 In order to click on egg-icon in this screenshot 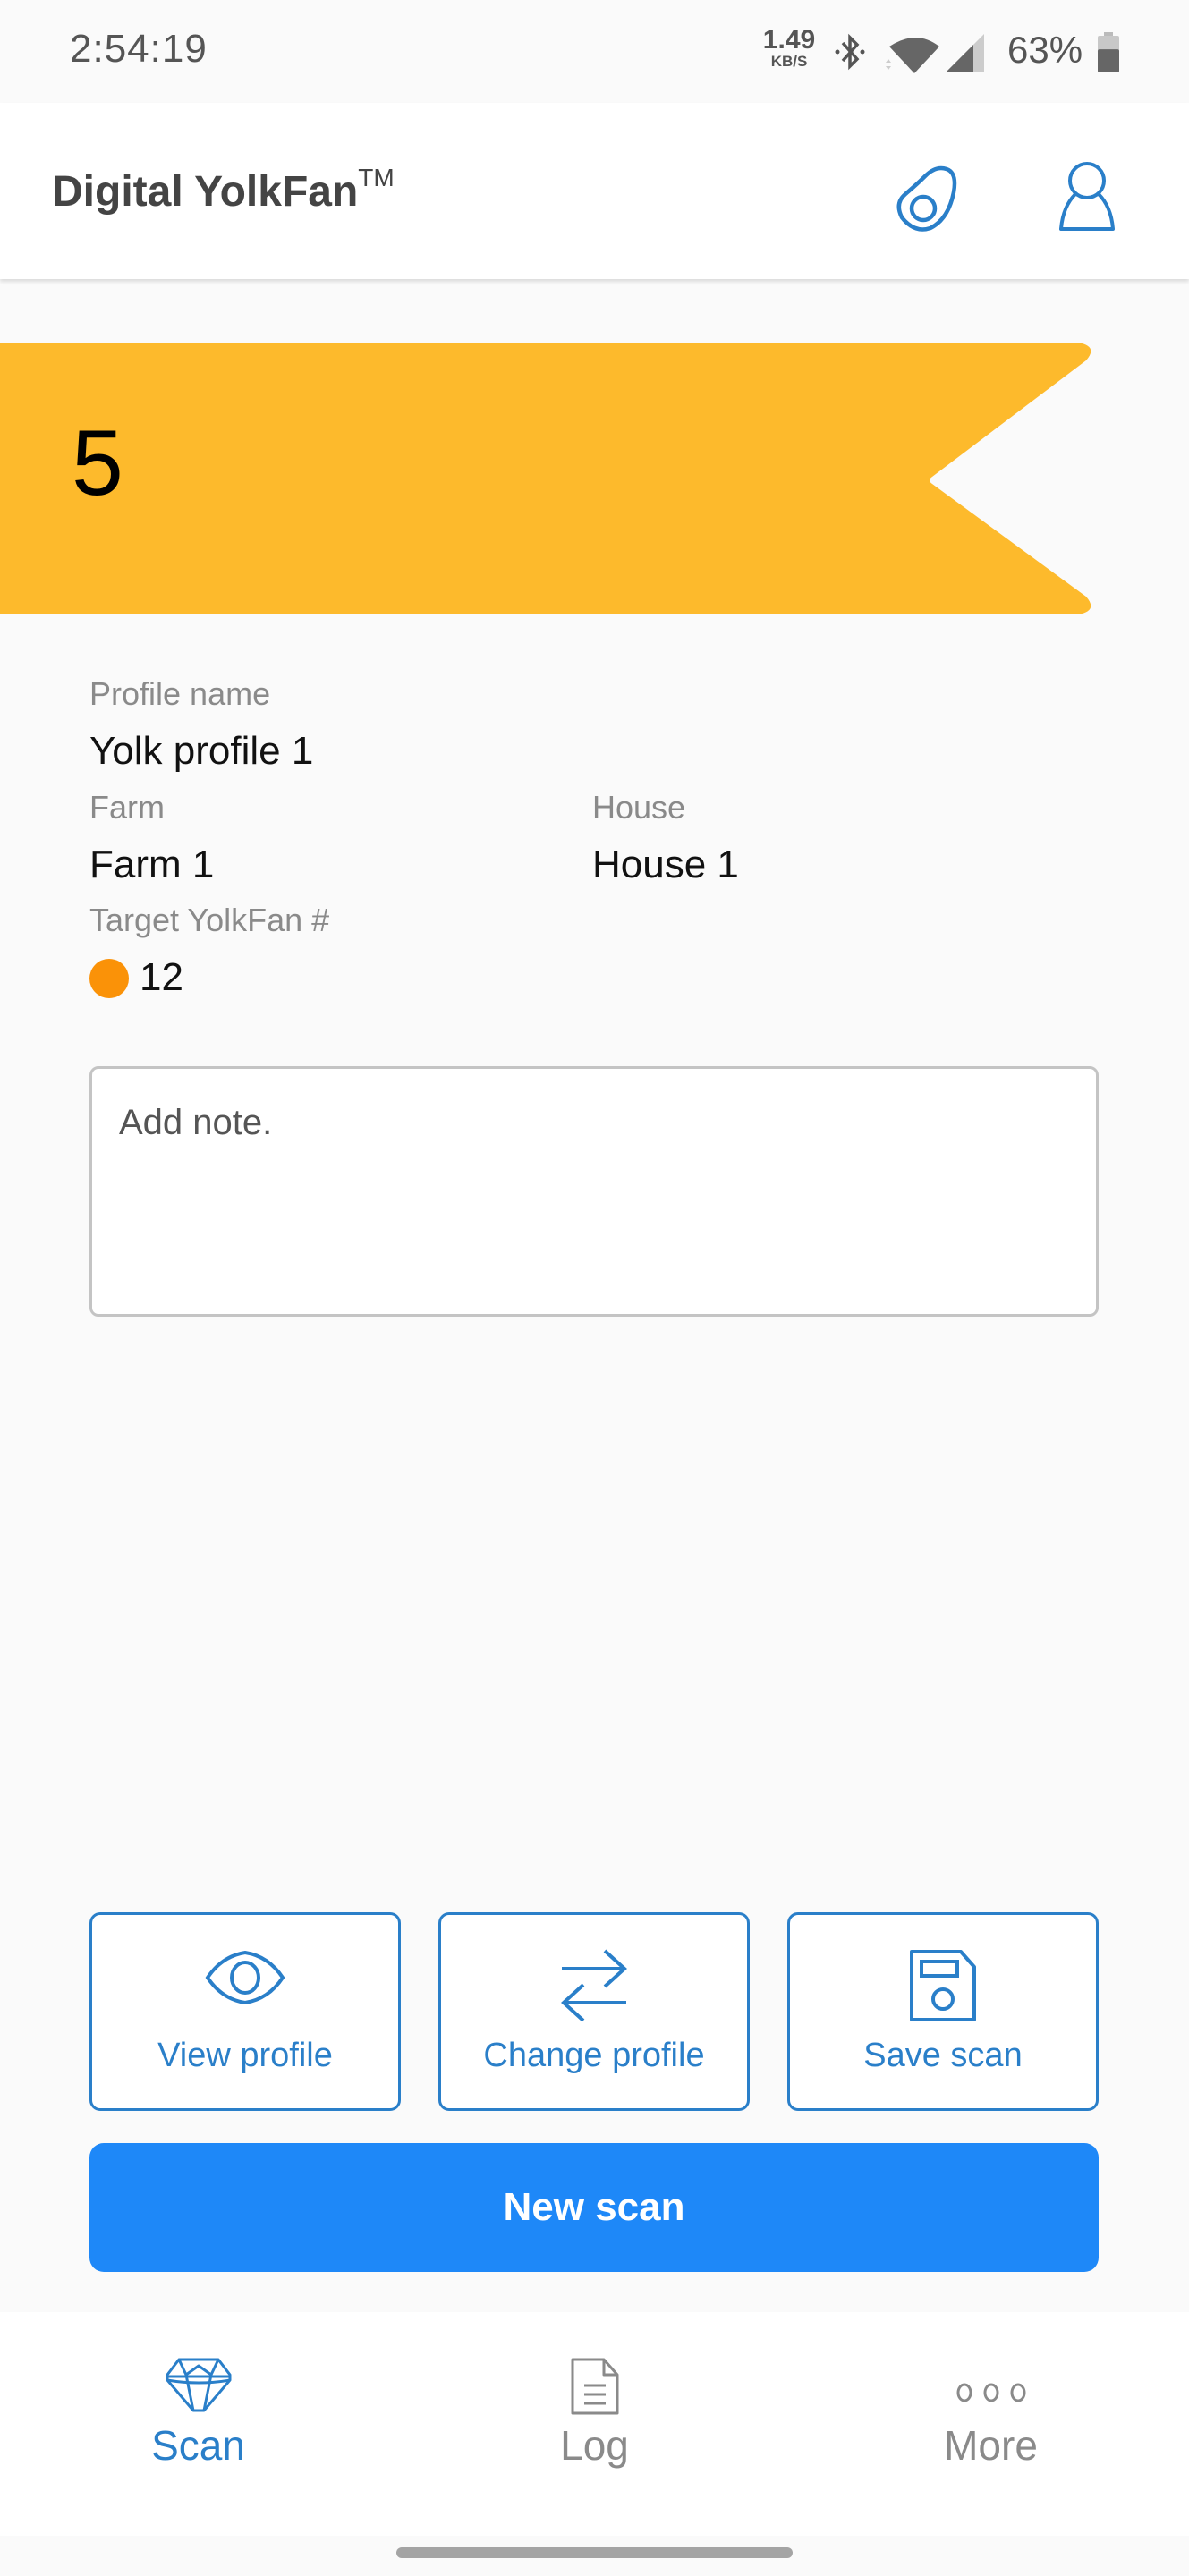, I will do `click(926, 198)`.